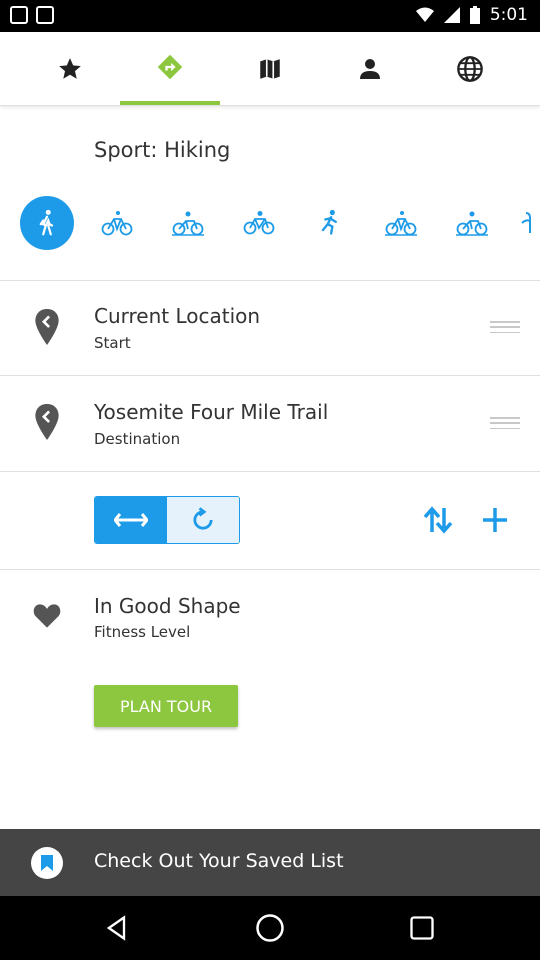 The height and width of the screenshot is (960, 540). I want to click on road-bike-icon, so click(259, 223).